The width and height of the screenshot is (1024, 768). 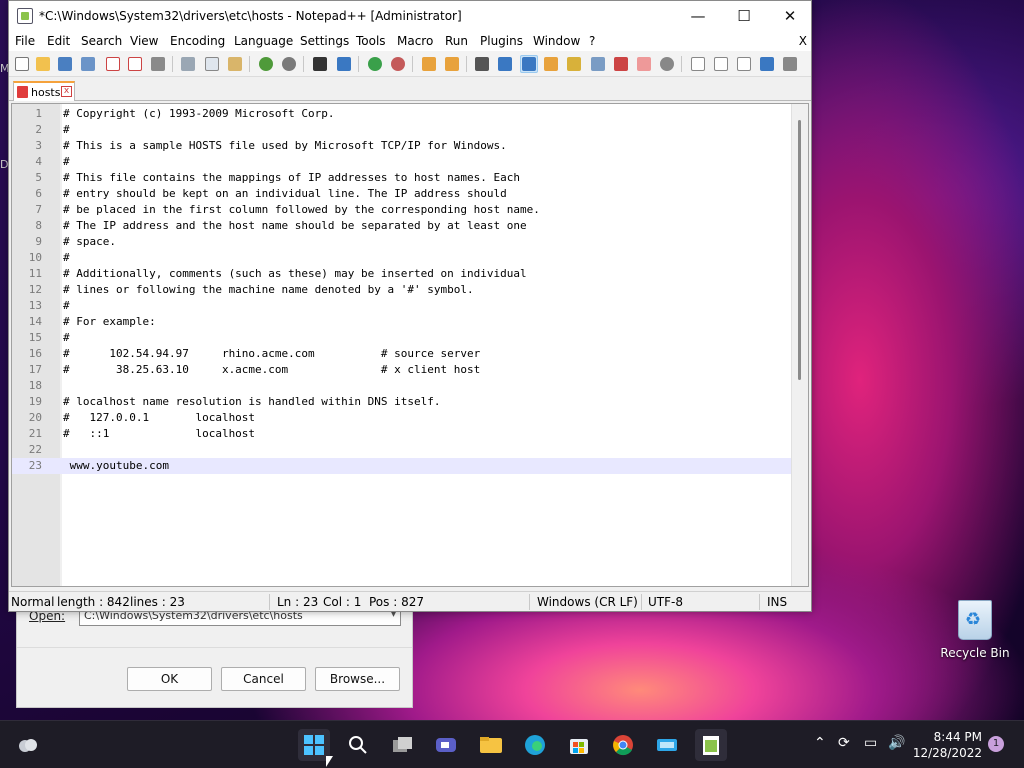 I want to click on app-icon, so click(x=667, y=745).